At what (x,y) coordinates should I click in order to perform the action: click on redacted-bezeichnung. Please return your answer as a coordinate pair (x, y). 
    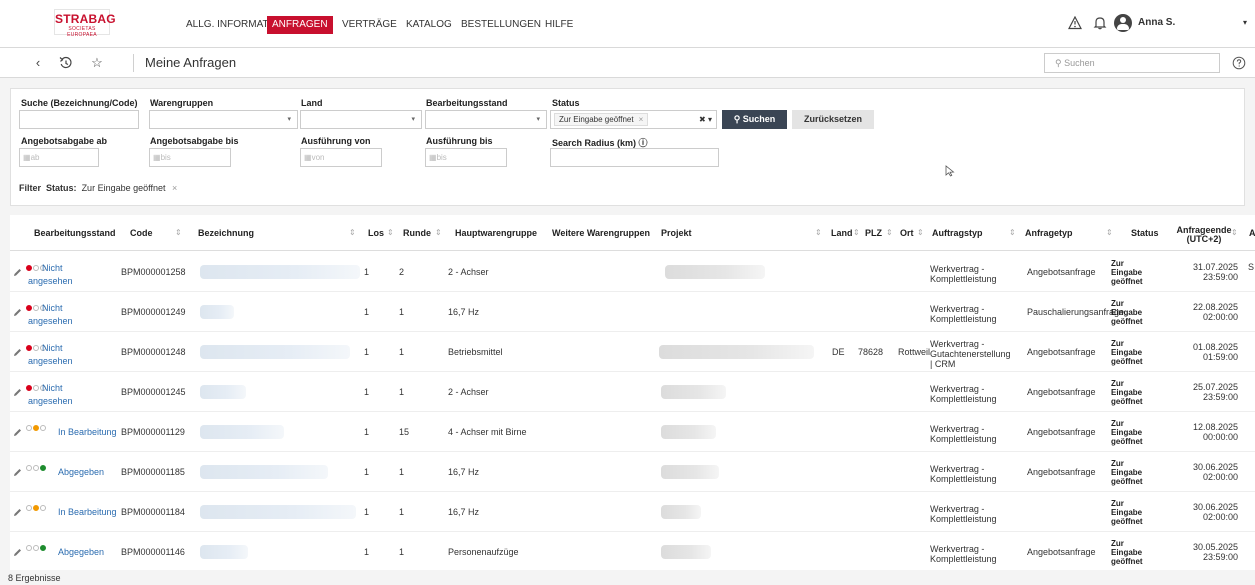
    Looking at the image, I should click on (278, 512).